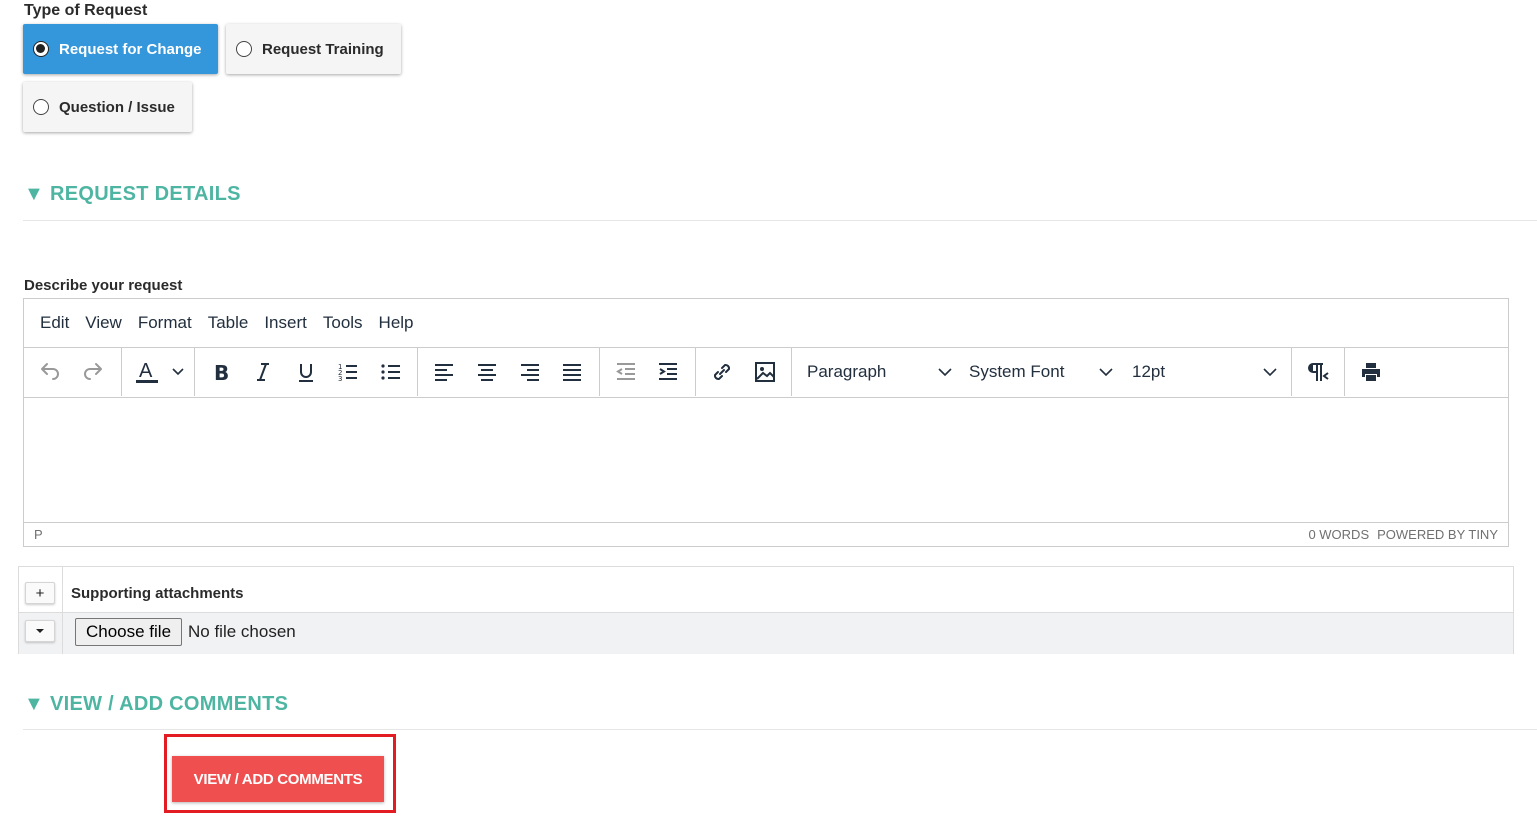  Describe the element at coordinates (340, 379) in the screenshot. I see `svg-text: 3` at that location.